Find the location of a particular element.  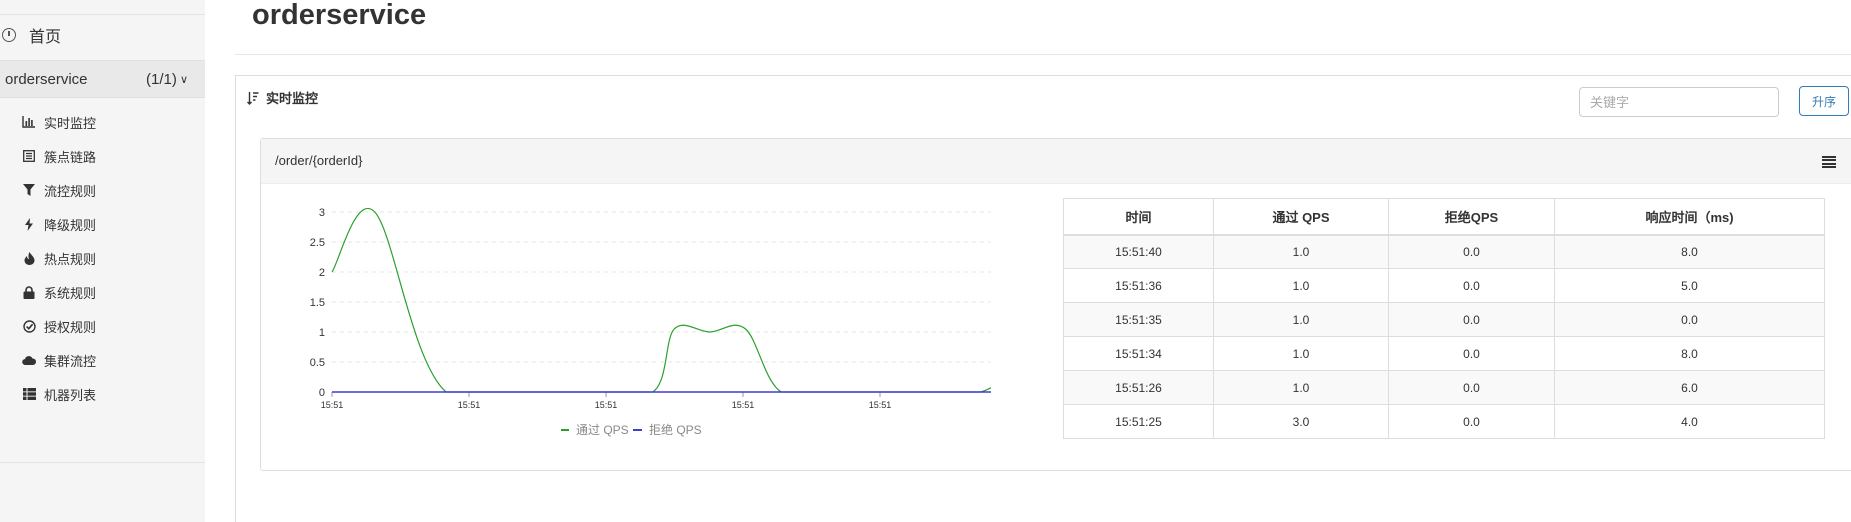

cell-rt: 4.0 is located at coordinates (1689, 421).